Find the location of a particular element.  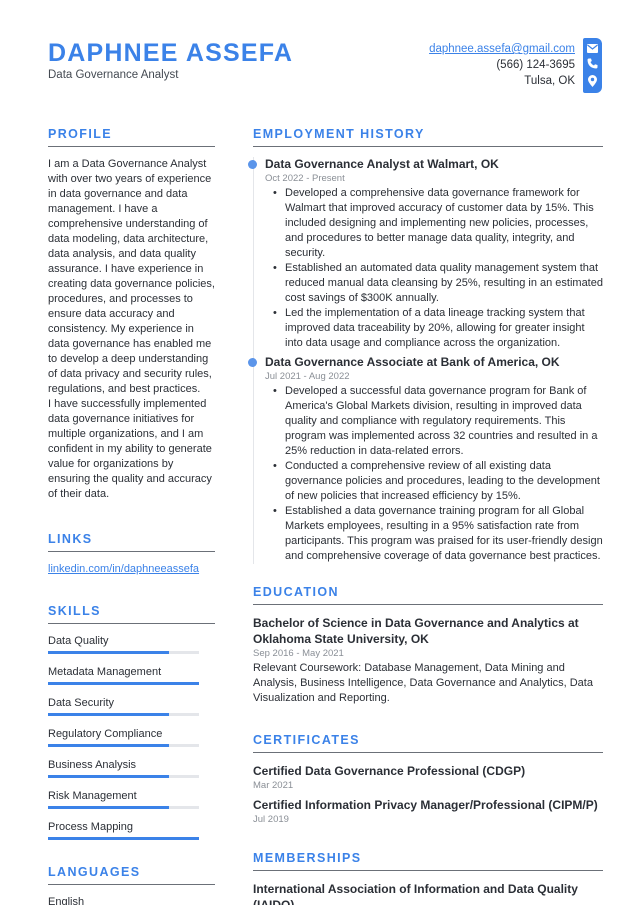

skill-item: Risk Management is located at coordinates (131, 799).